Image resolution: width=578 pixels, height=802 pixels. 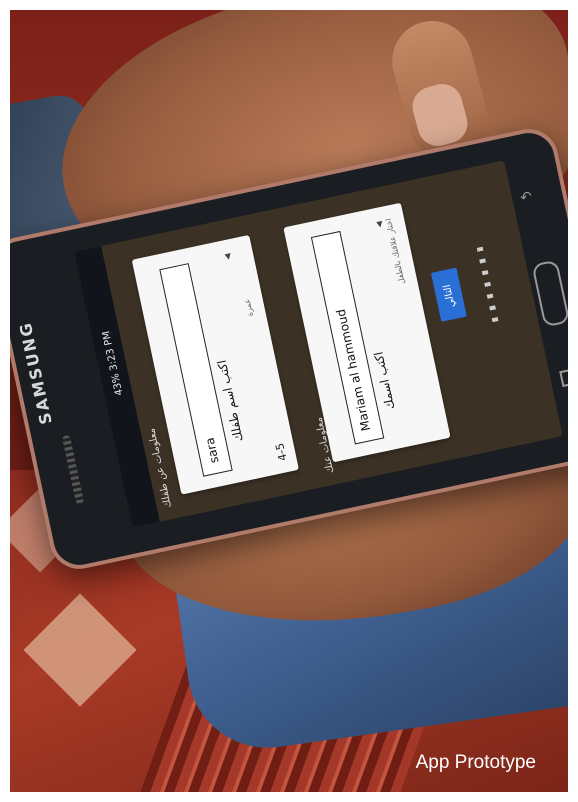 I want to click on recent-apps-icon, so click(x=568, y=377).